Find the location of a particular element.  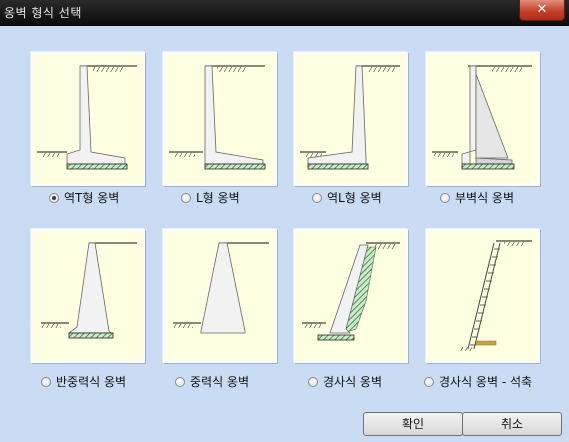

option-label: 경사식 옹벽 is located at coordinates (353, 382).